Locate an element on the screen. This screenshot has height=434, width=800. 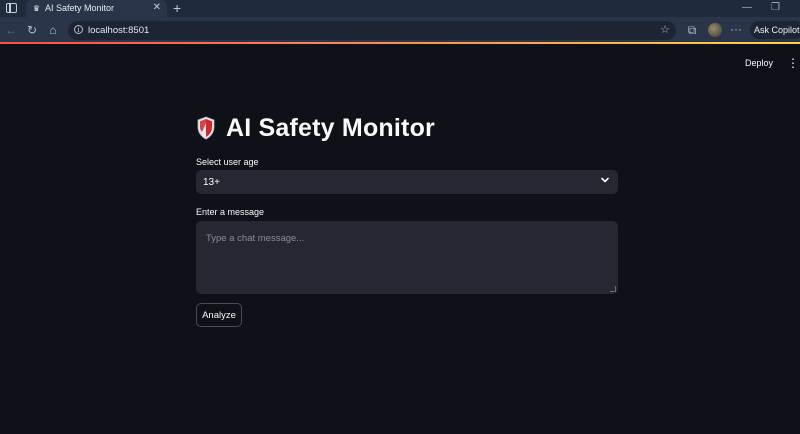
settings-more-icon: ··· is located at coordinates (736, 29).